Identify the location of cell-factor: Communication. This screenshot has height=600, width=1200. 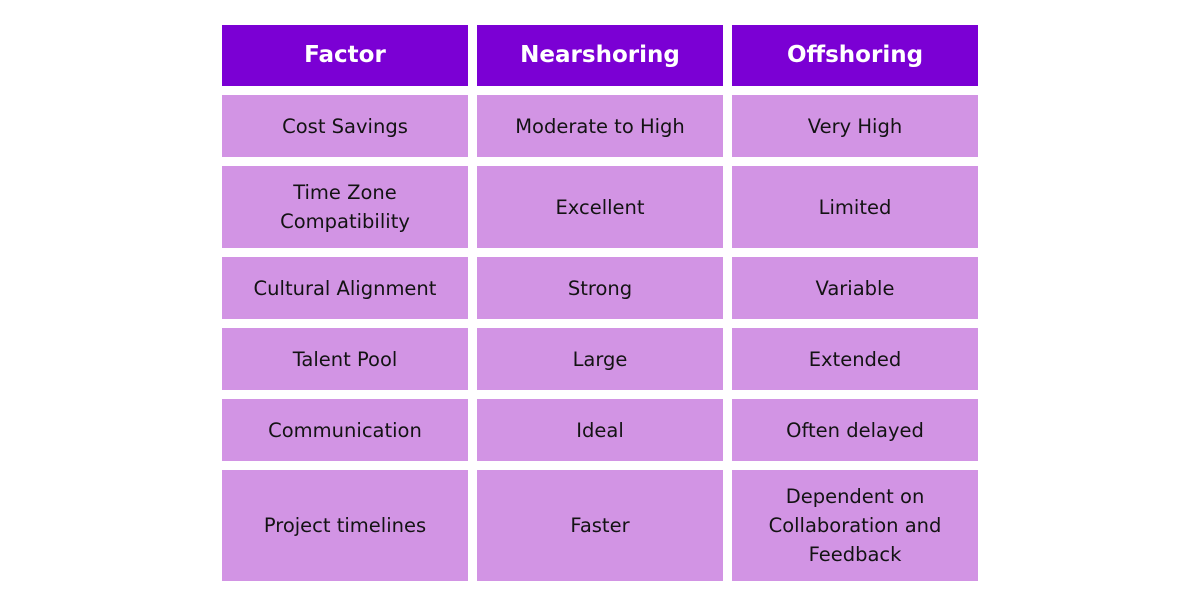
(345, 430).